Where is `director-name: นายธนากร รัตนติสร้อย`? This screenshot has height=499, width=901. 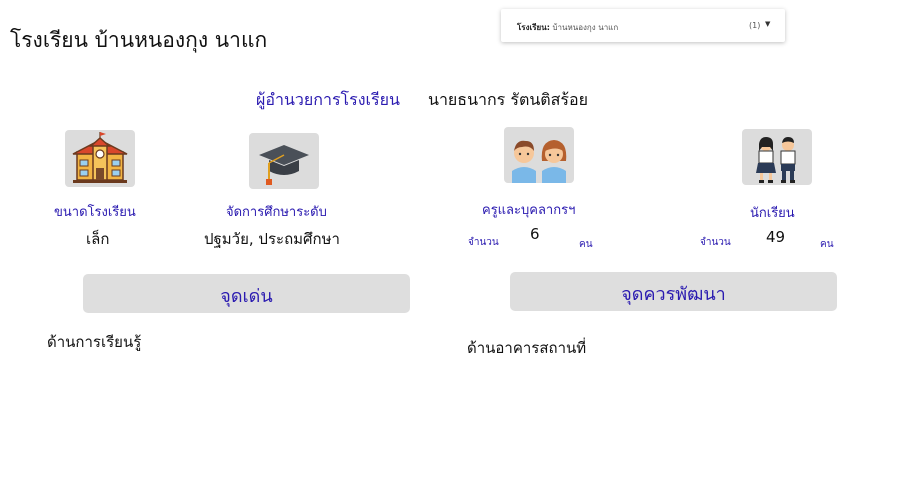
director-name: นายธนากร รัตนติสร้อย is located at coordinates (508, 99).